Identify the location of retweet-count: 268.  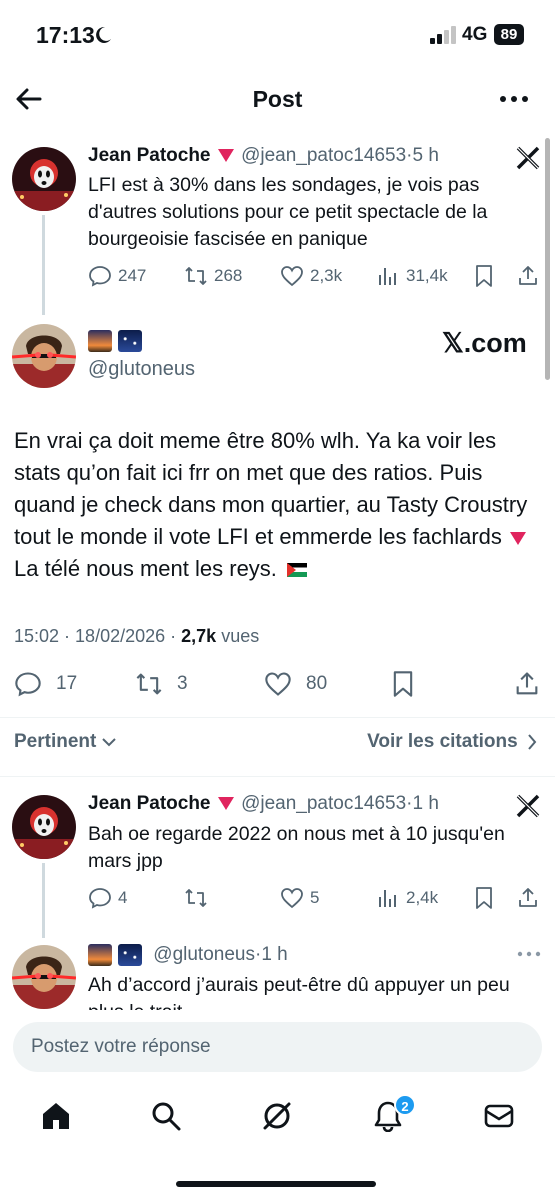
(228, 275).